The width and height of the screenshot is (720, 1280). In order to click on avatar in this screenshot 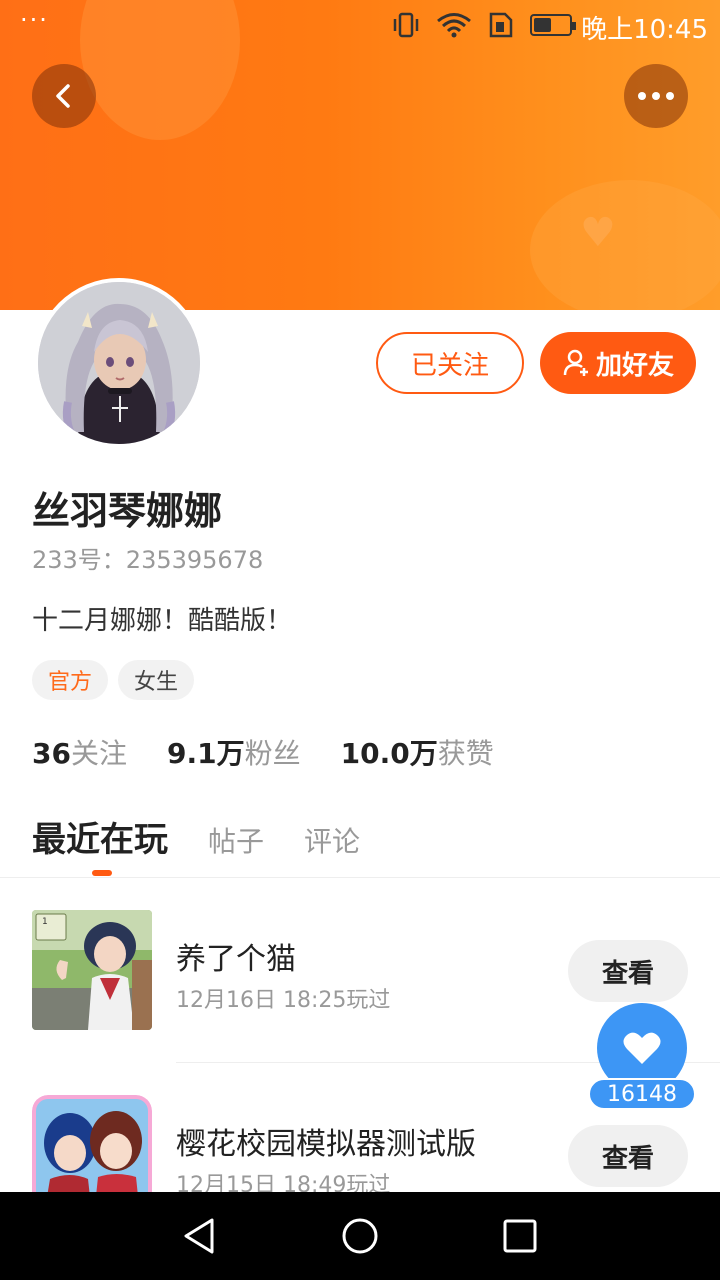, I will do `click(119, 363)`.